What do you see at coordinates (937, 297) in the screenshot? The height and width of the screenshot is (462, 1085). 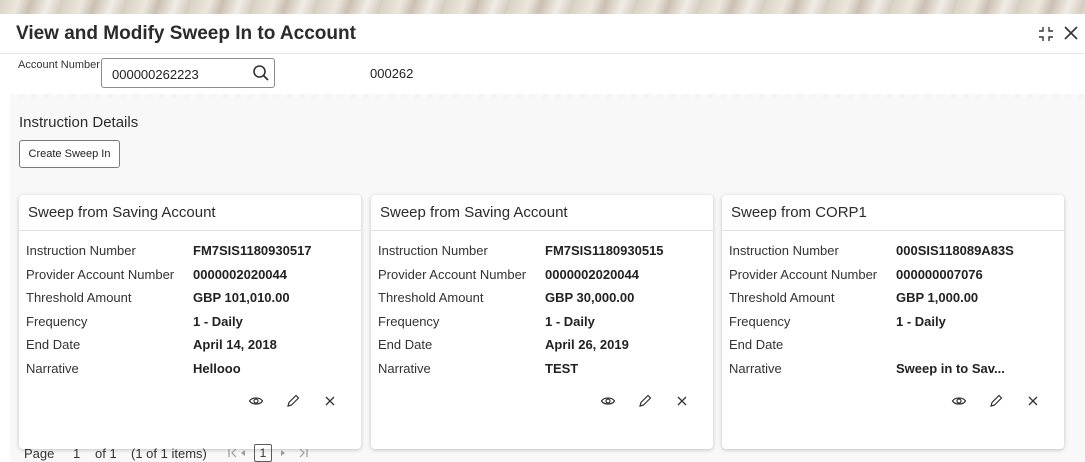 I see `row-value: GBP 1,000.00` at bounding box center [937, 297].